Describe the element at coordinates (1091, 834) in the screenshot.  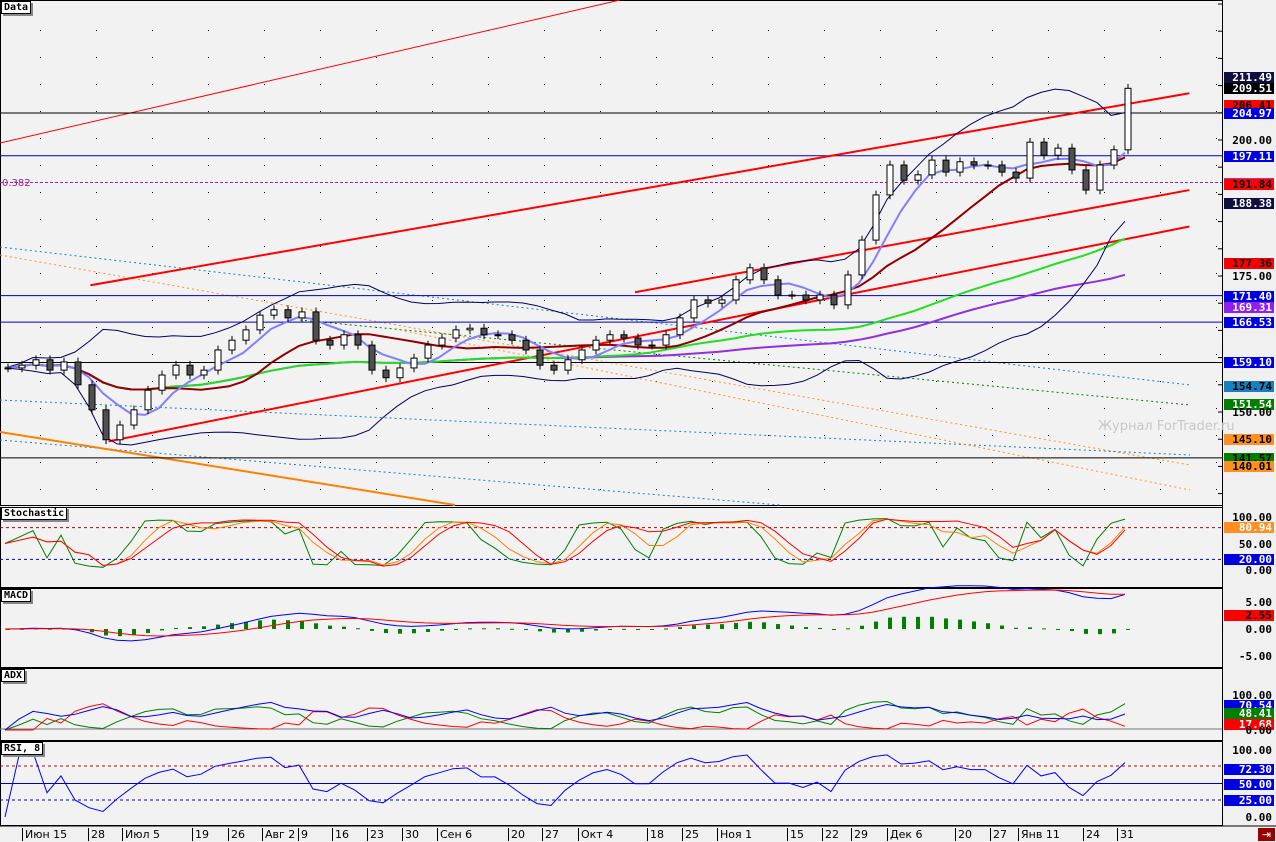
I see `time-axis-label: 24` at that location.